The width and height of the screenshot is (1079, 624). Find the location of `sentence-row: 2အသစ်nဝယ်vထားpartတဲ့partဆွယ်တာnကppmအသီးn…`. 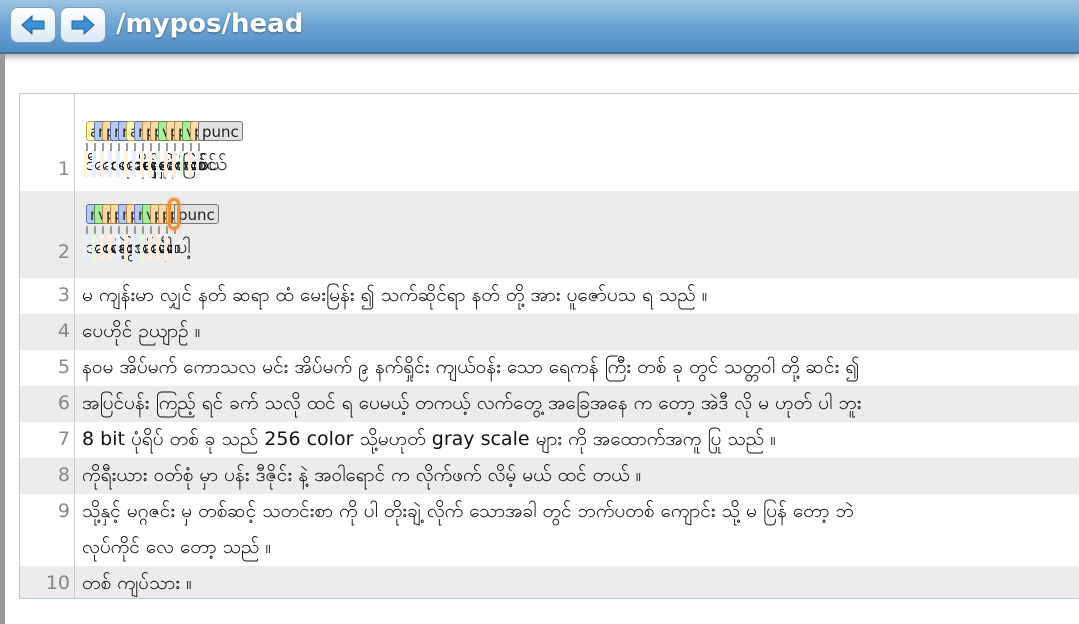

sentence-row: 2အသစ်nဝယ်vထားpartတဲ့partဆွယ်တာnကppmအသီးn… is located at coordinates (549, 234).